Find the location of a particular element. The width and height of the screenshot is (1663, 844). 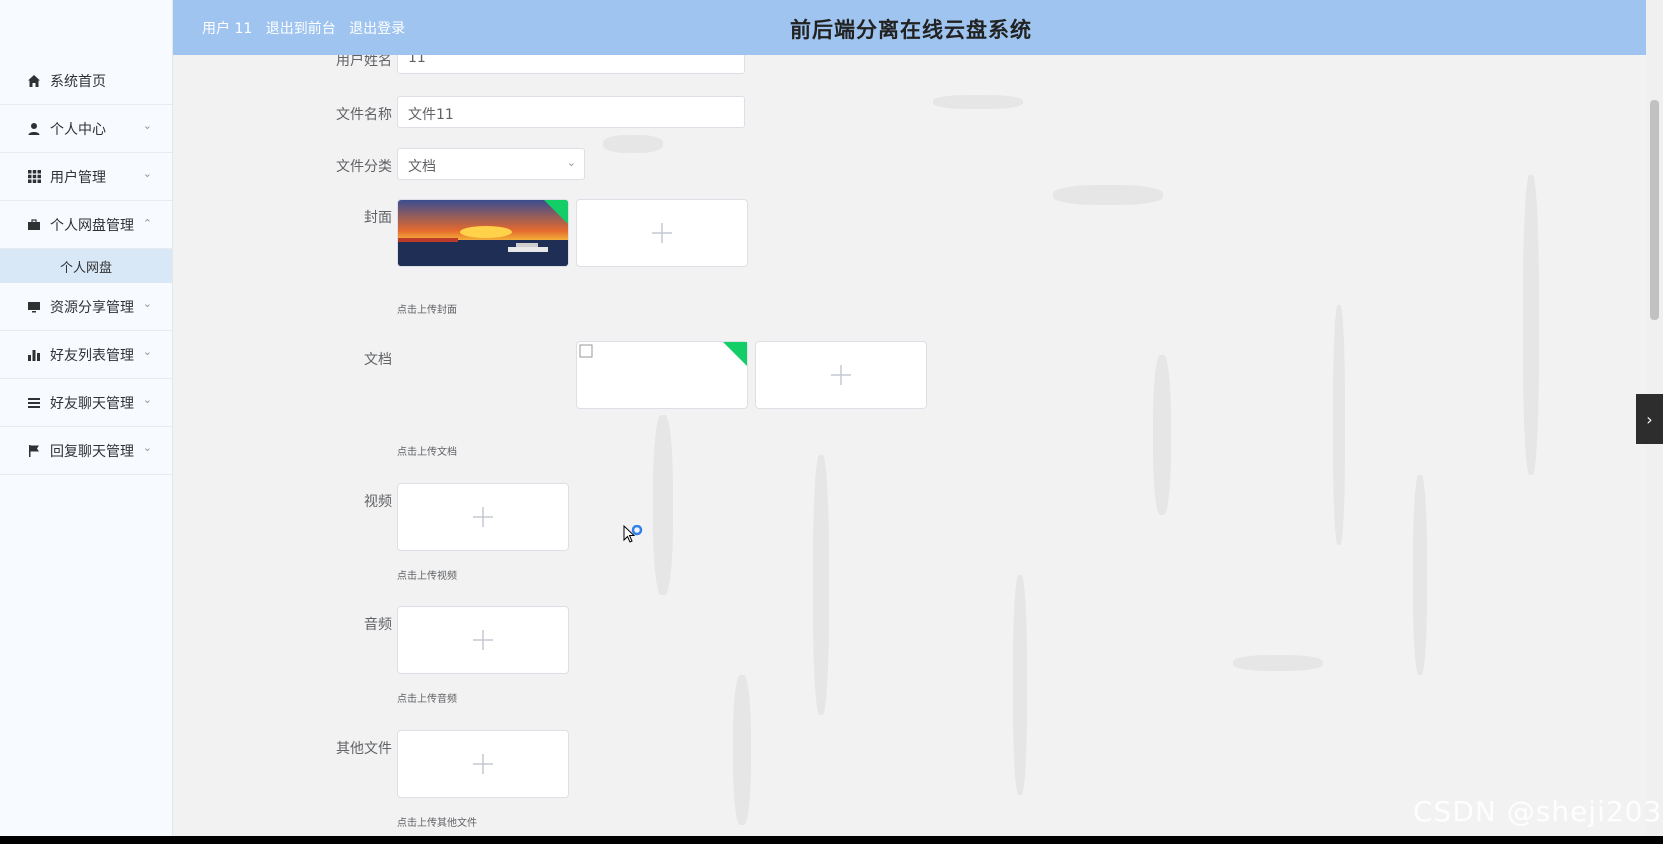

sidebar-item-resource-share-management: 资源分享管理 ⌄ is located at coordinates (86, 307).